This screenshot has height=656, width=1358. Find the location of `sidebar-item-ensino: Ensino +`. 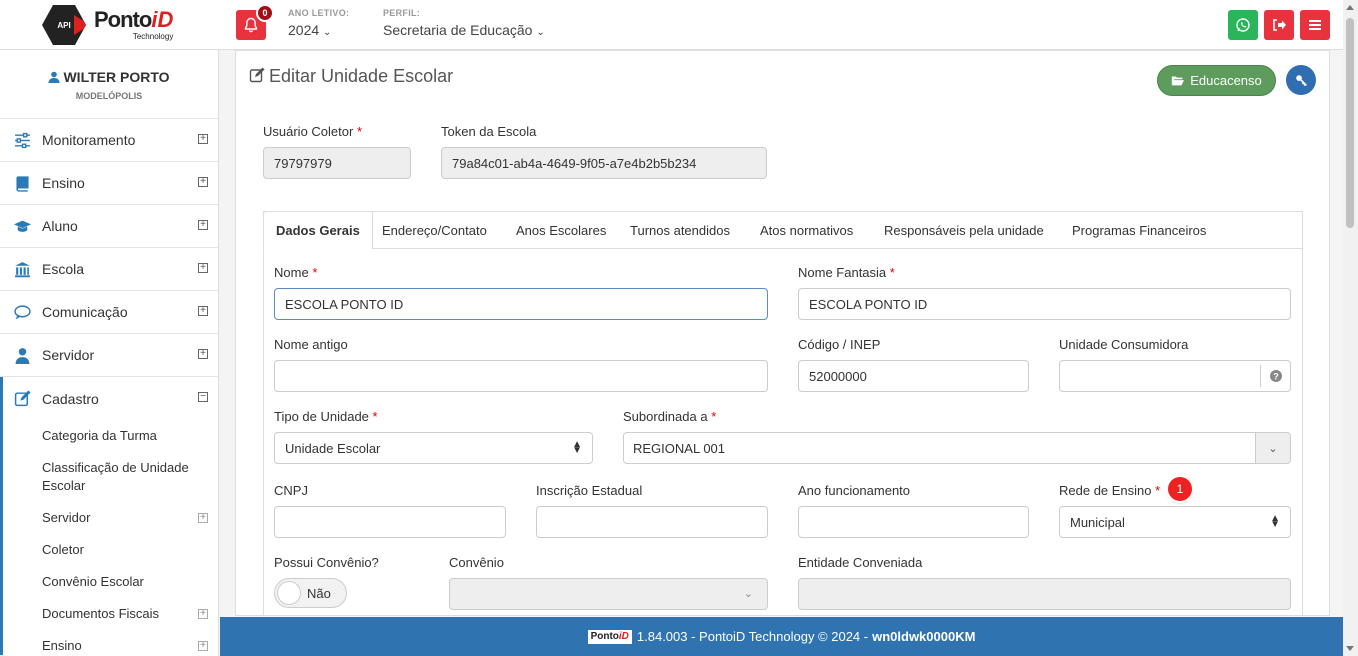

sidebar-item-ensino: Ensino + is located at coordinates (109, 183).